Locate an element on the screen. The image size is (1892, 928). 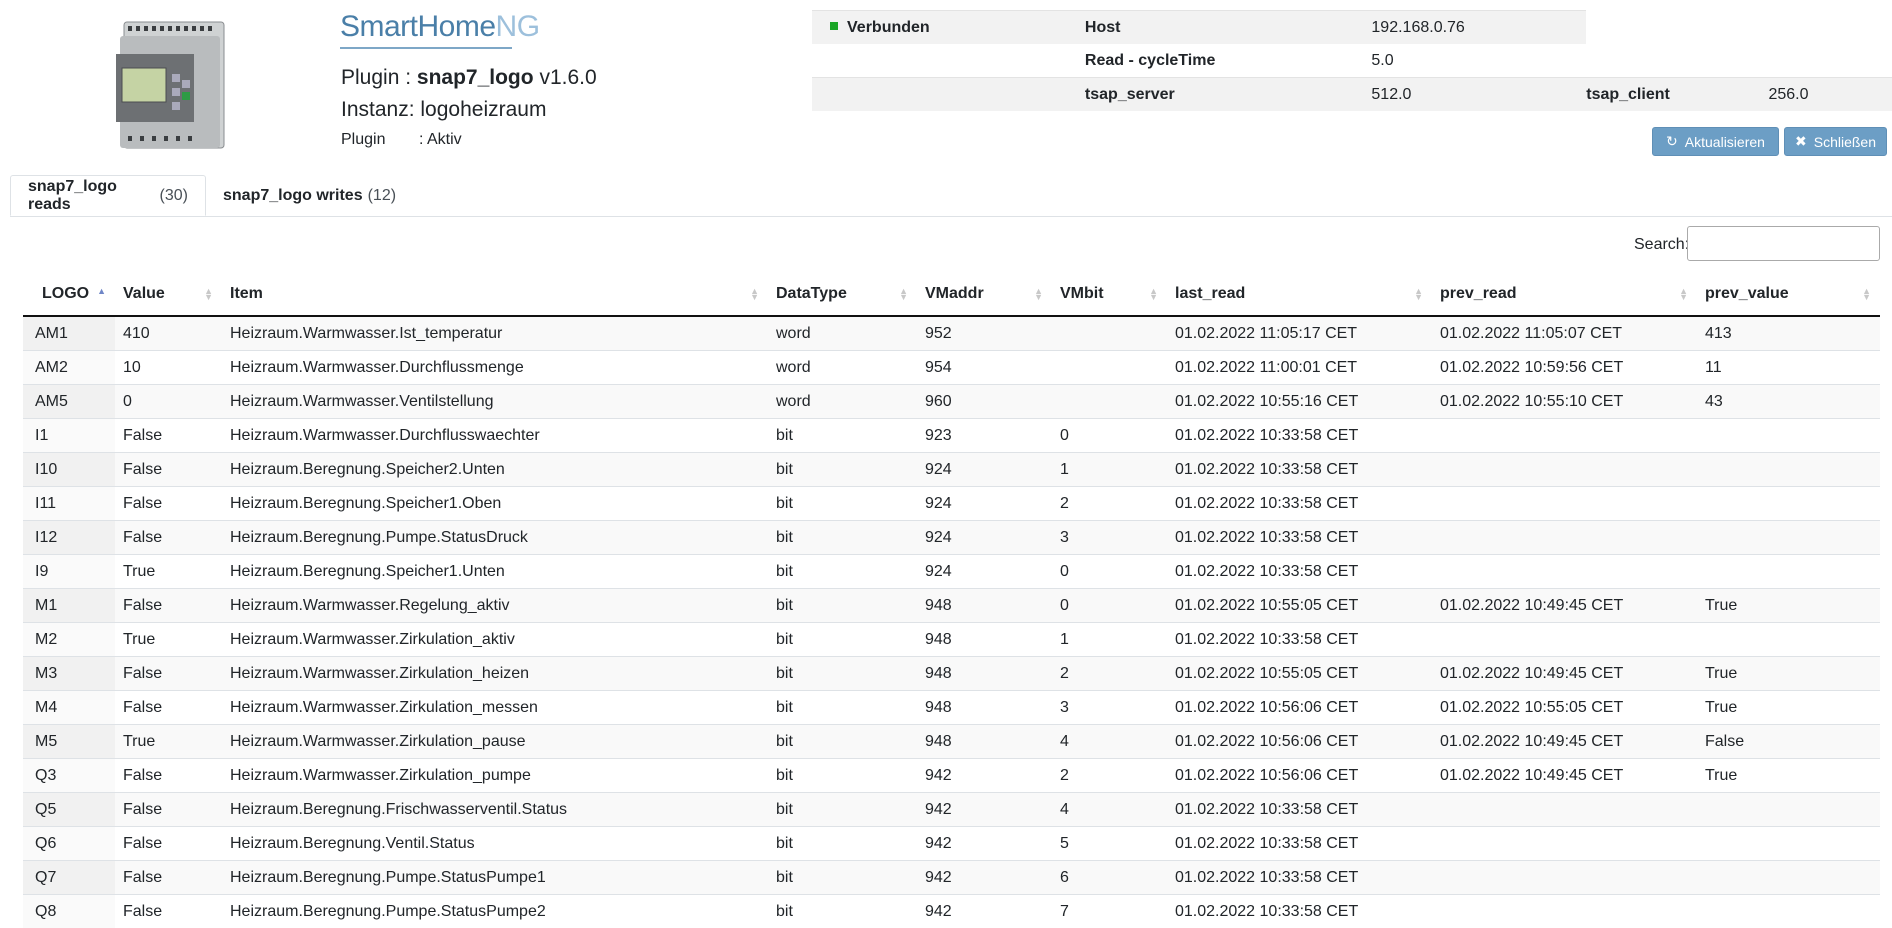
tab-writes: snap7_logo writes(12) is located at coordinates (311, 195).